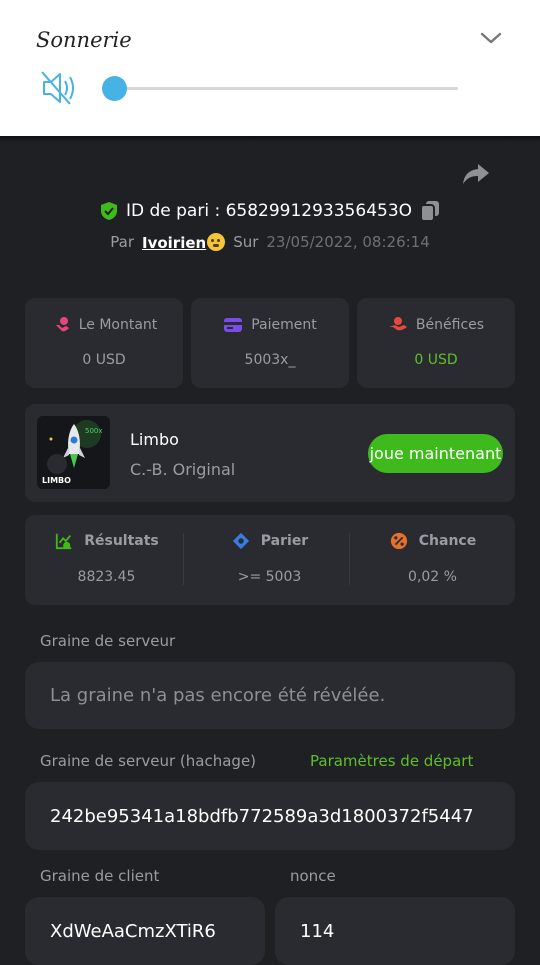  Describe the element at coordinates (432, 577) in the screenshot. I see `chance-value: 0,02 %` at that location.